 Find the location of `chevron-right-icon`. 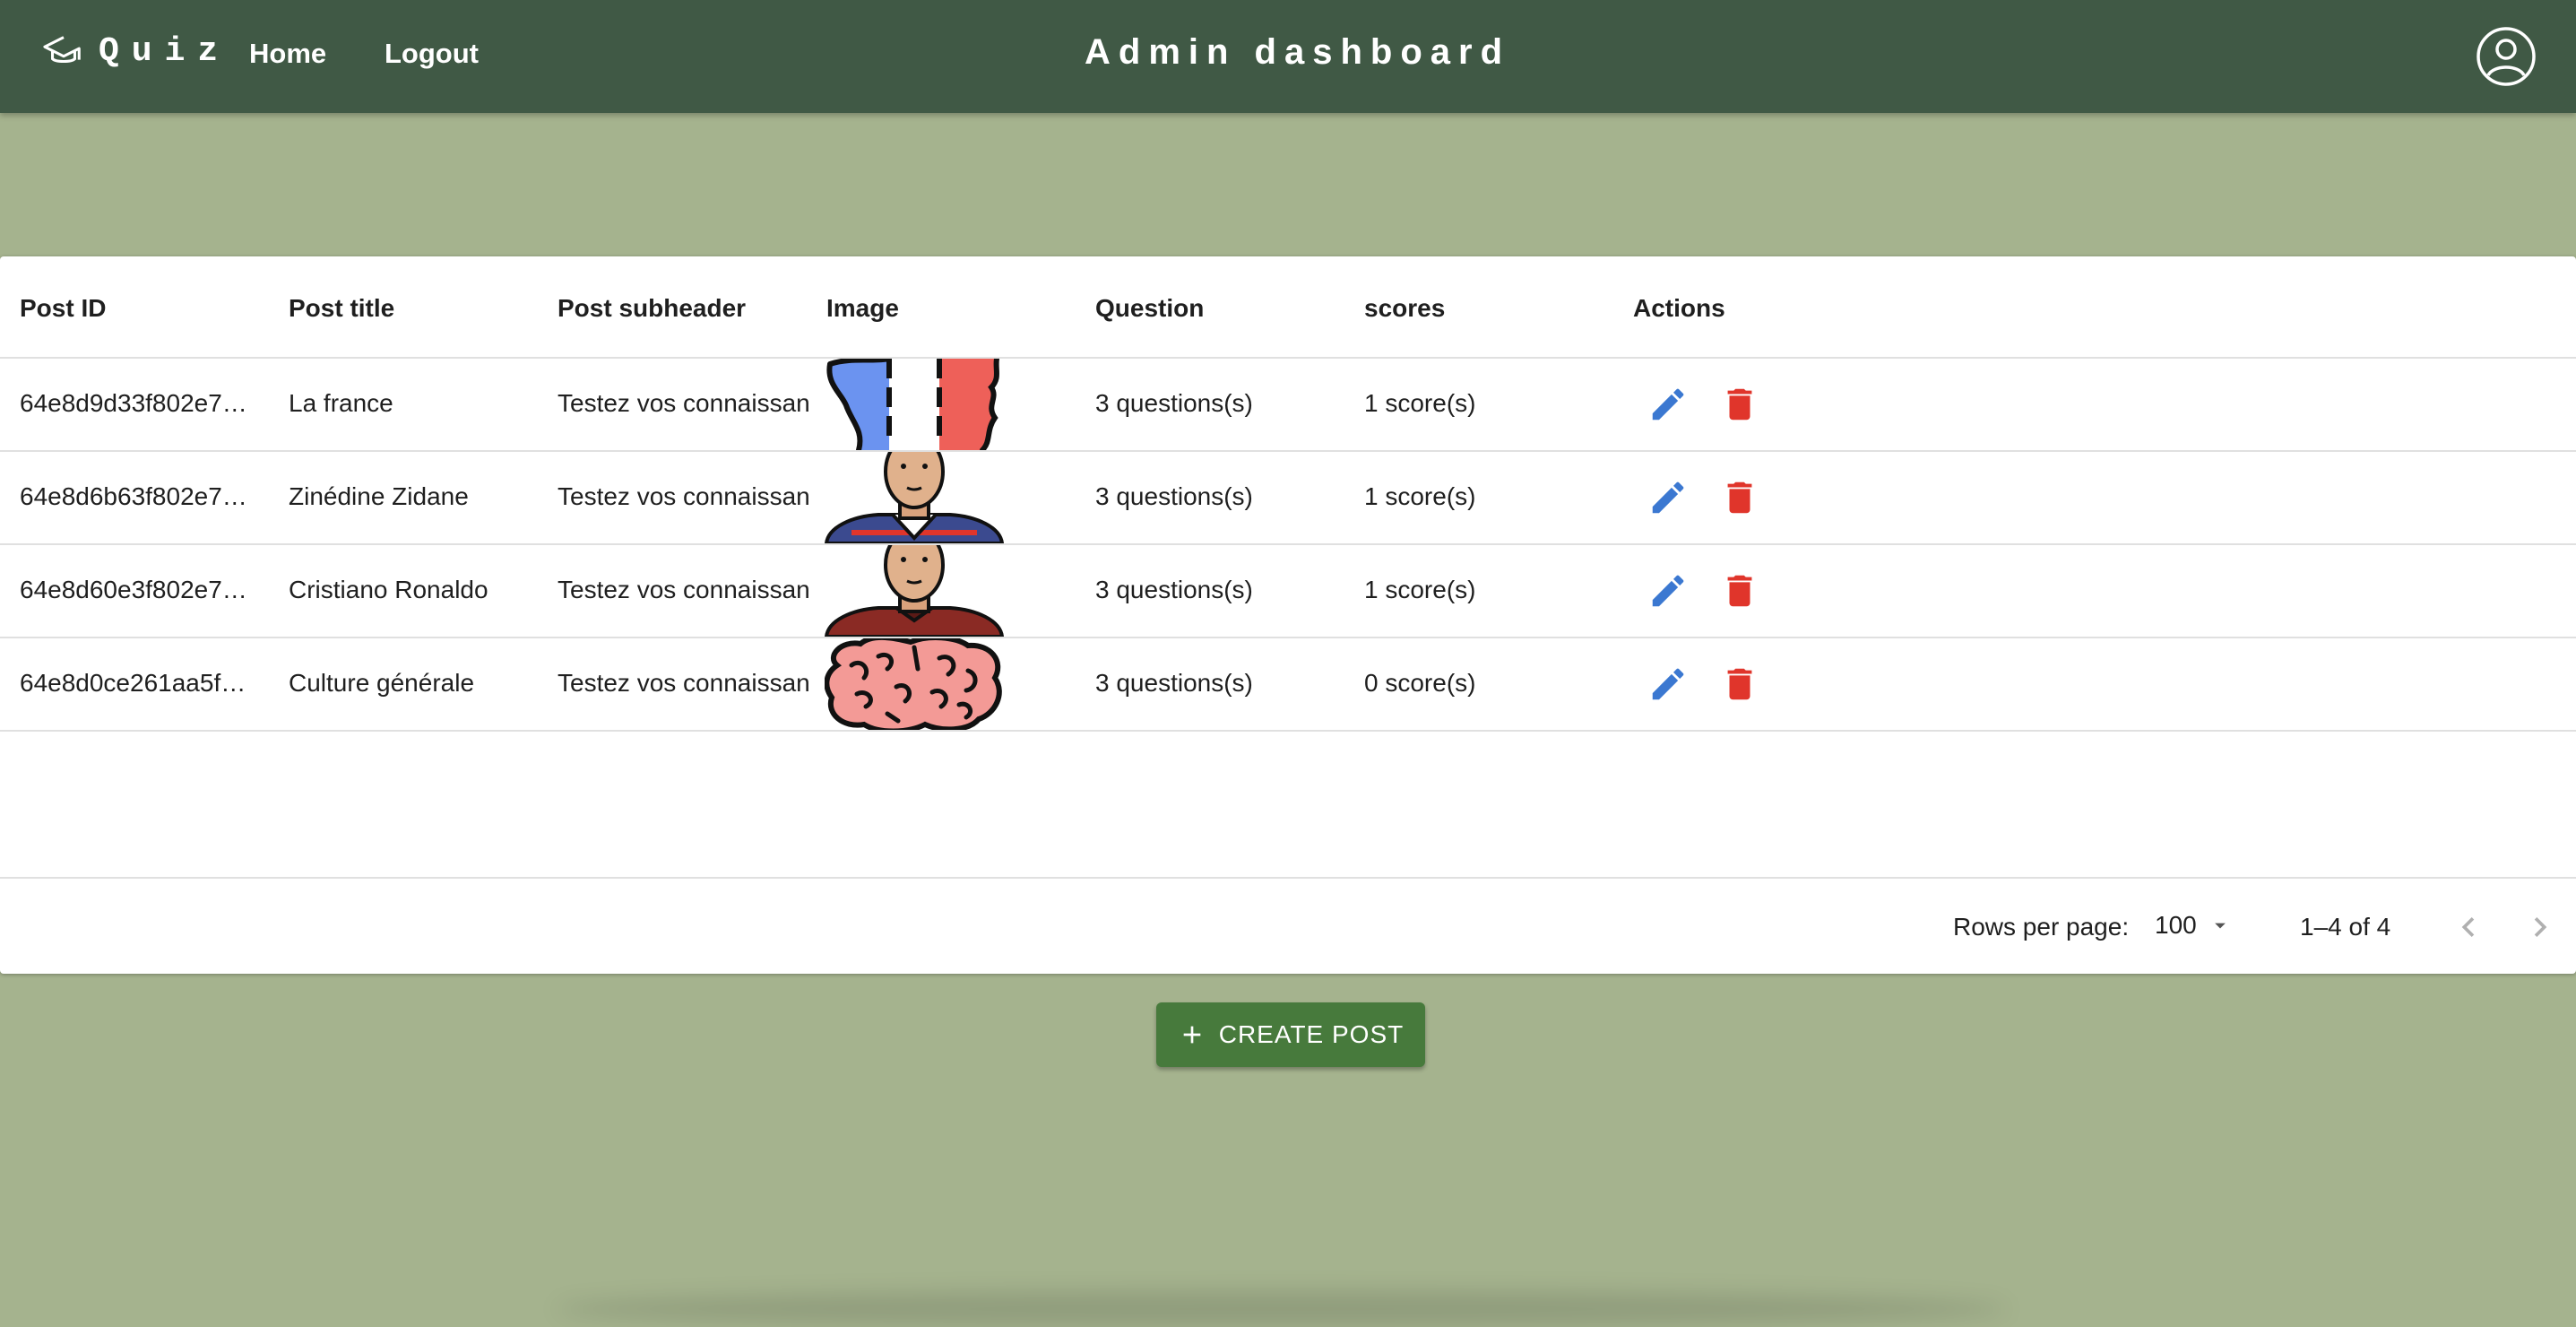

chevron-right-icon is located at coordinates (2540, 927).